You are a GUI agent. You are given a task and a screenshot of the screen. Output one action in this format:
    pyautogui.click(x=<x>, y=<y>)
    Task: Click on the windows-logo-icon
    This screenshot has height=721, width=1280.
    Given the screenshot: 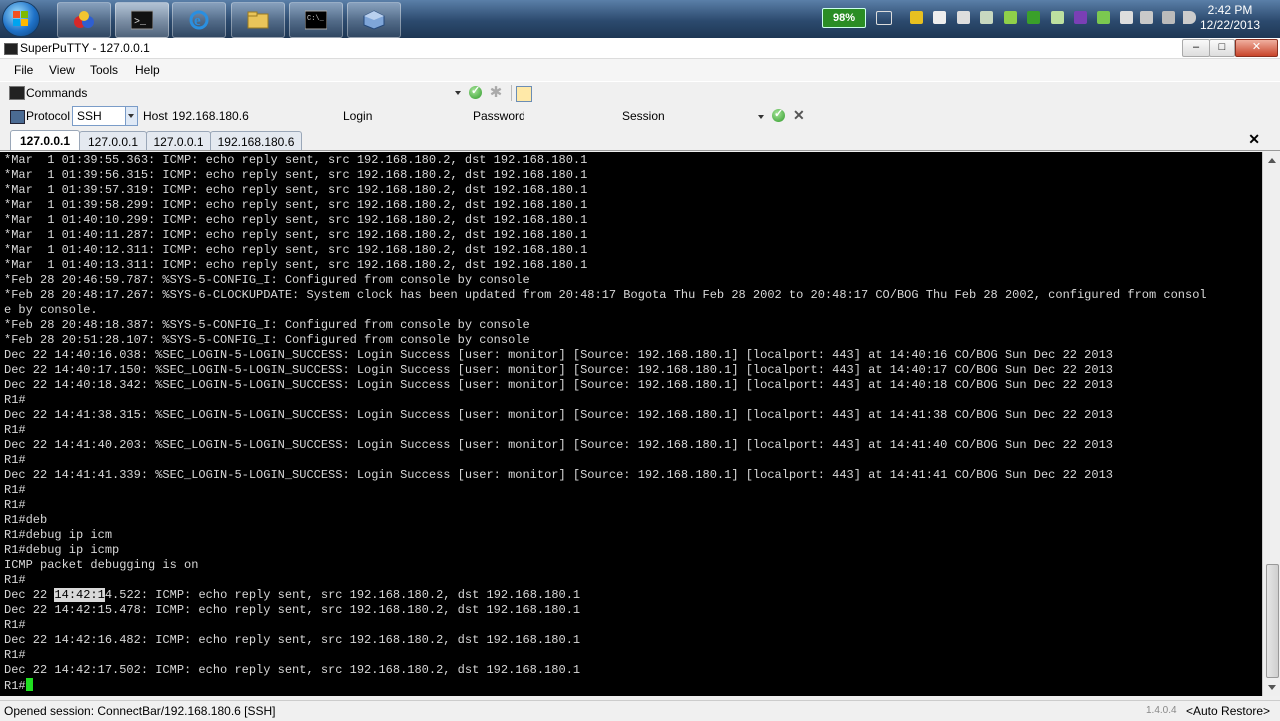 What is the action you would take?
    pyautogui.click(x=21, y=19)
    